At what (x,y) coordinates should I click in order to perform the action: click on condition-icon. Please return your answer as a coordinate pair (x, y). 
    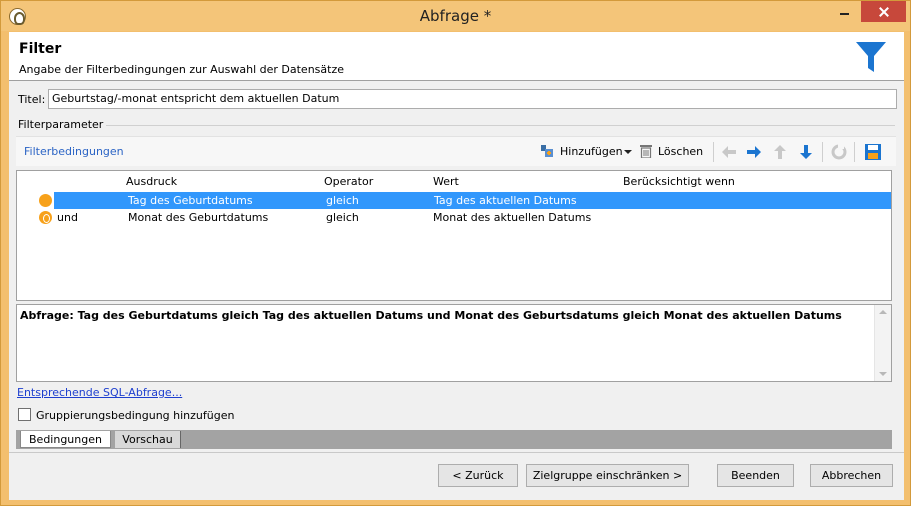
    Looking at the image, I should click on (45, 200).